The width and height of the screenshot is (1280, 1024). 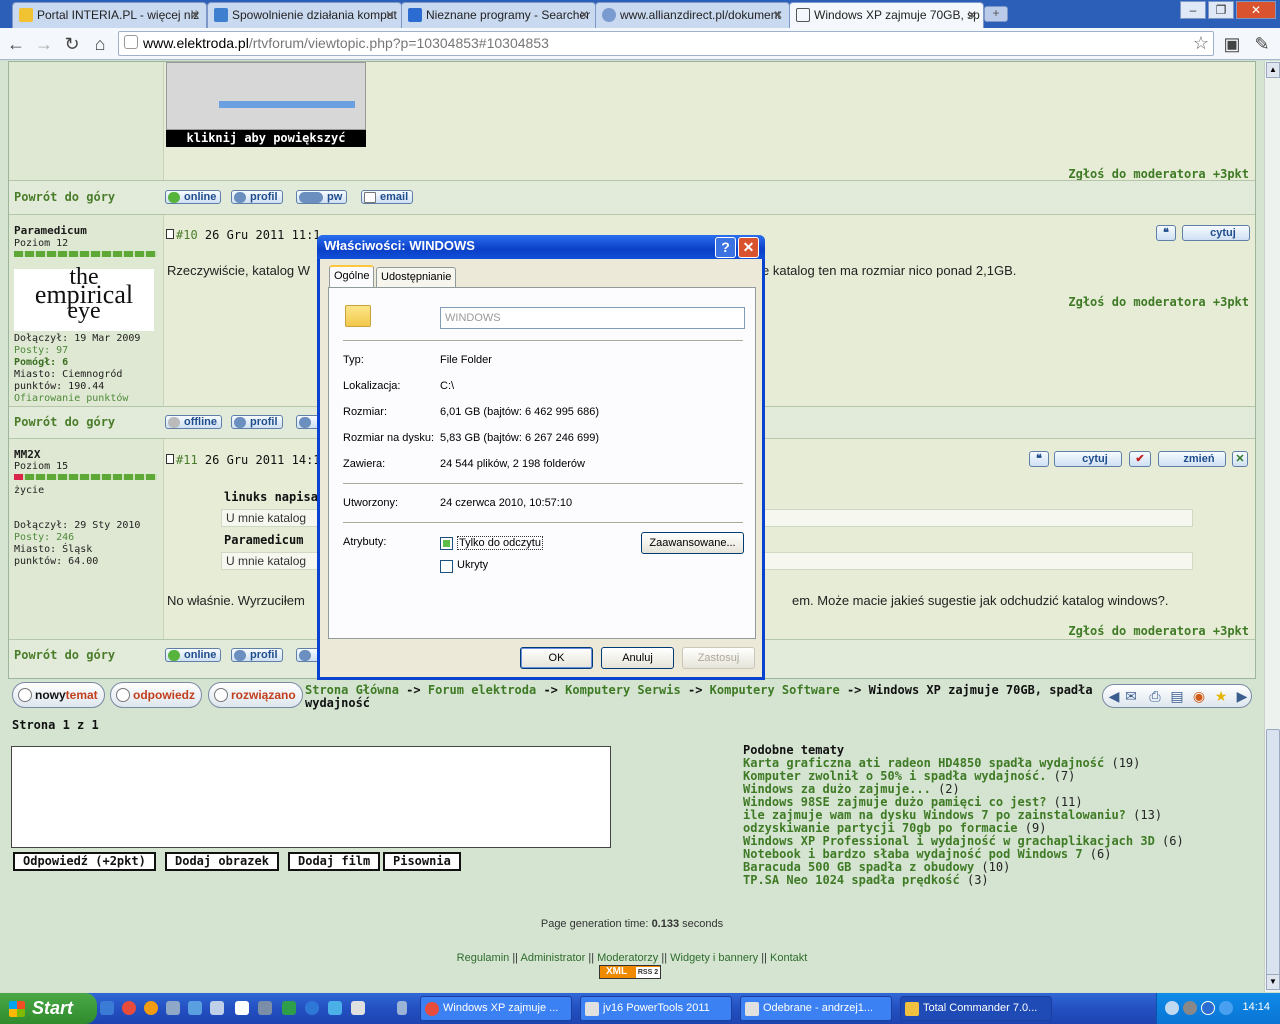 What do you see at coordinates (44, 44) in the screenshot?
I see `forward-arrow-icon: →` at bounding box center [44, 44].